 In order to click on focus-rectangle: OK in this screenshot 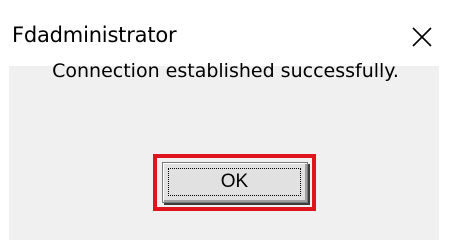, I will do `click(234, 182)`.